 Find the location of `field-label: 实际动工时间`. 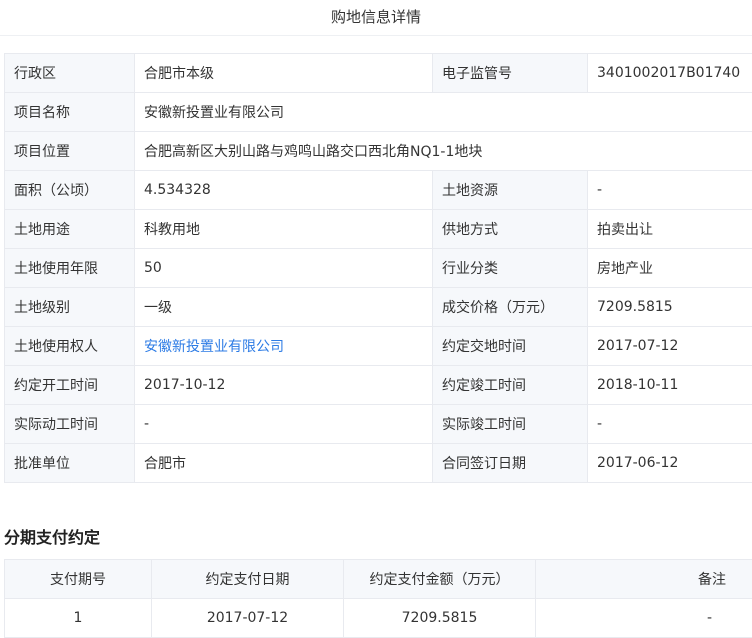

field-label: 实际动工时间 is located at coordinates (70, 424).